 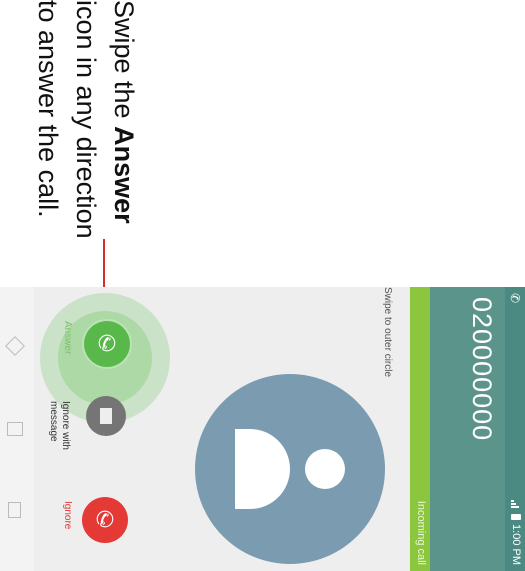 I want to click on avatar-body, so click(x=262, y=469).